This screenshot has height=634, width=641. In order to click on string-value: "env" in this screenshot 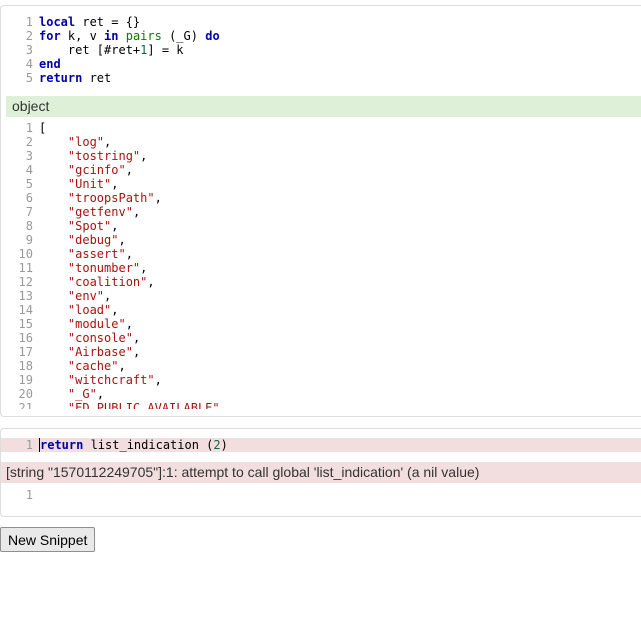, I will do `click(86, 296)`.